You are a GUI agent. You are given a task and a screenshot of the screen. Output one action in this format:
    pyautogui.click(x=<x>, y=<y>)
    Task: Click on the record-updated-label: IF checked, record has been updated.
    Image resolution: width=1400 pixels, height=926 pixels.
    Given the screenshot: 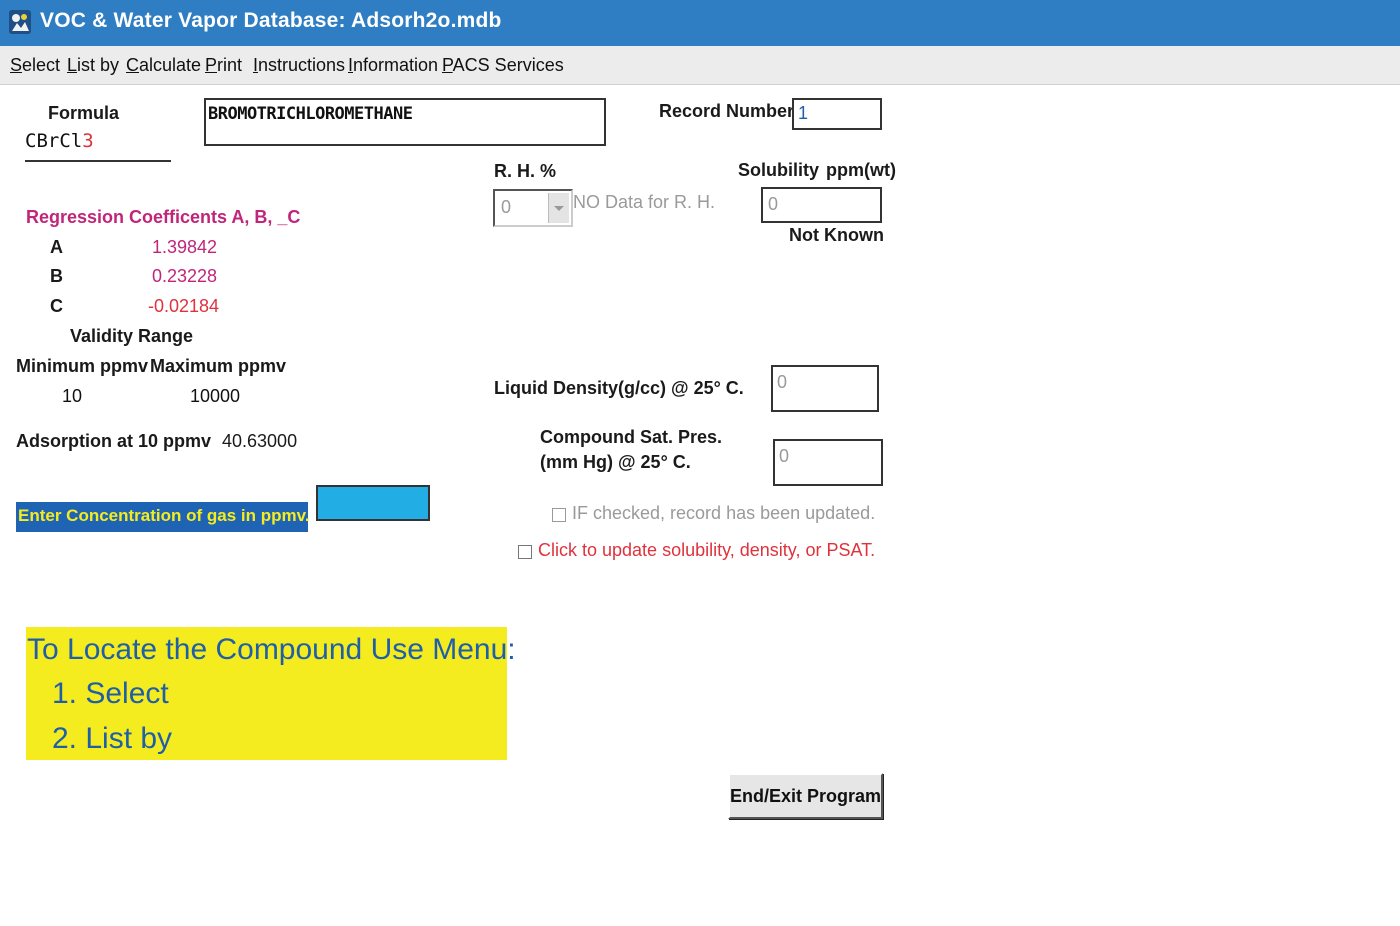 What is the action you would take?
    pyautogui.click(x=724, y=513)
    